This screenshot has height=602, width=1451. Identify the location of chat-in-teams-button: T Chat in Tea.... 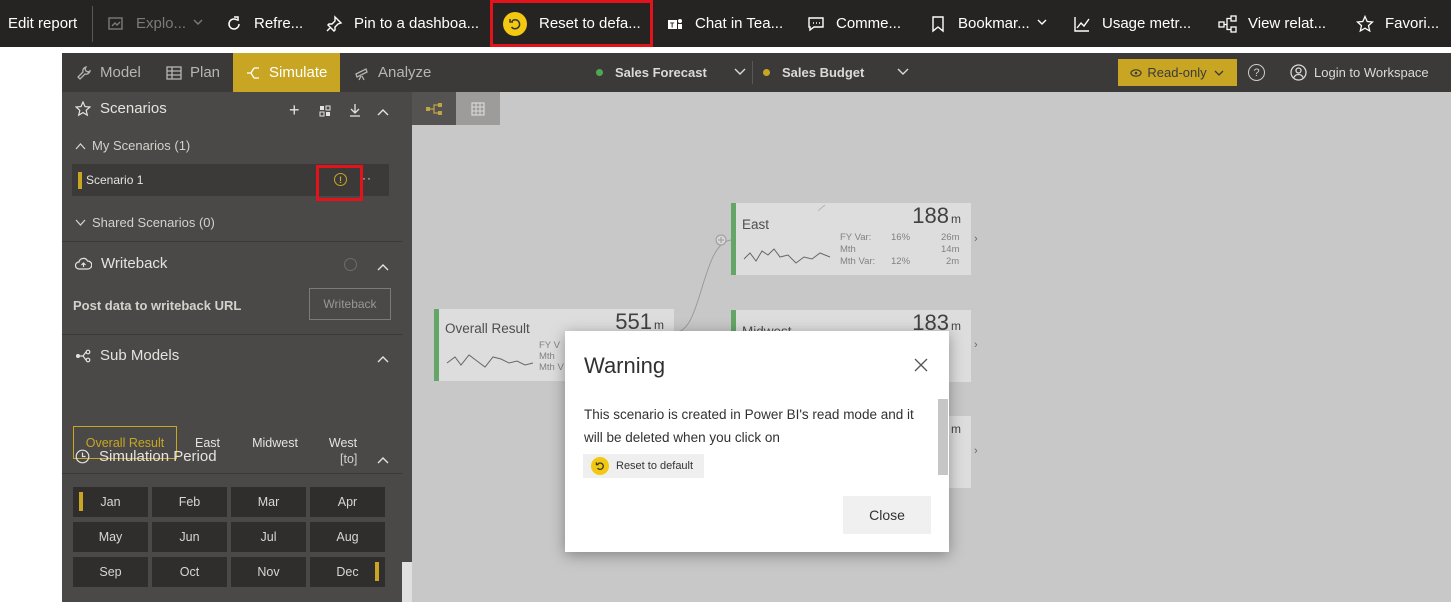
(724, 23).